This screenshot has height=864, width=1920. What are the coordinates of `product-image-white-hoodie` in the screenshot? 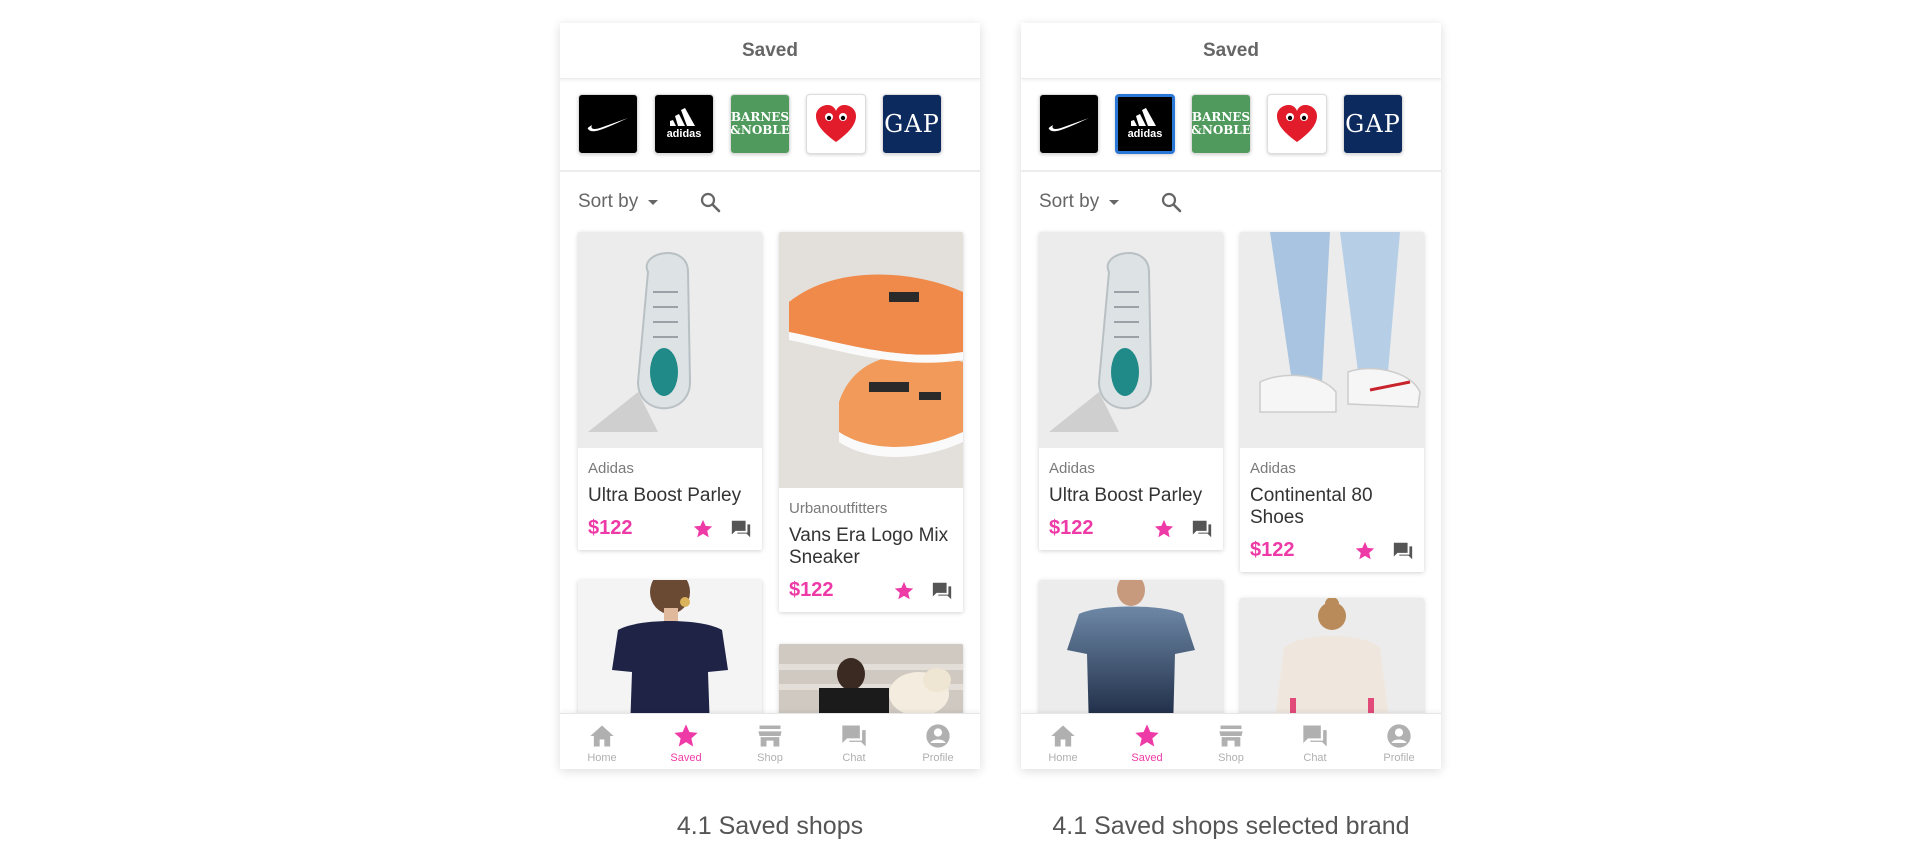 It's located at (1332, 663).